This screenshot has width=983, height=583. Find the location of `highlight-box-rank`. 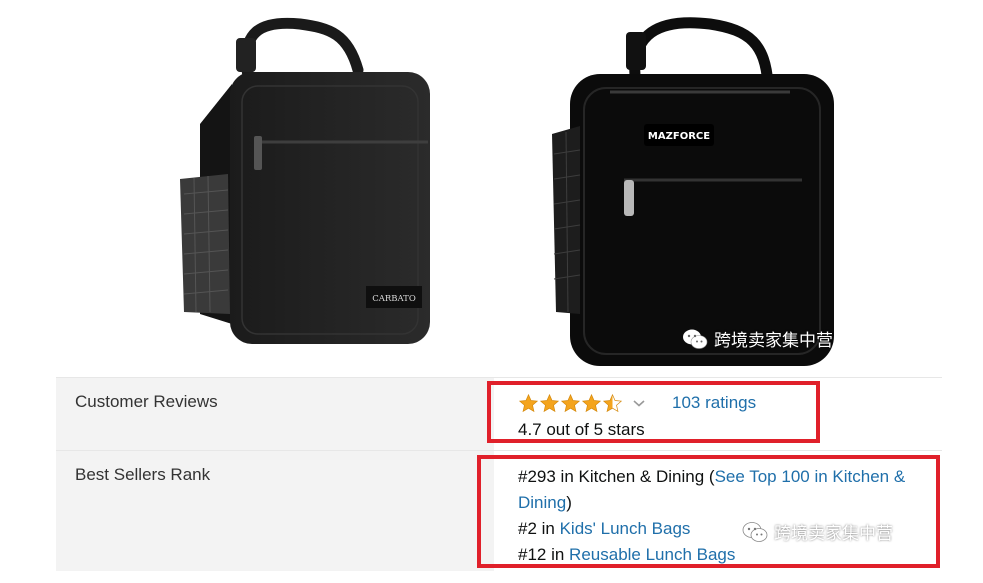

highlight-box-rank is located at coordinates (708, 511).